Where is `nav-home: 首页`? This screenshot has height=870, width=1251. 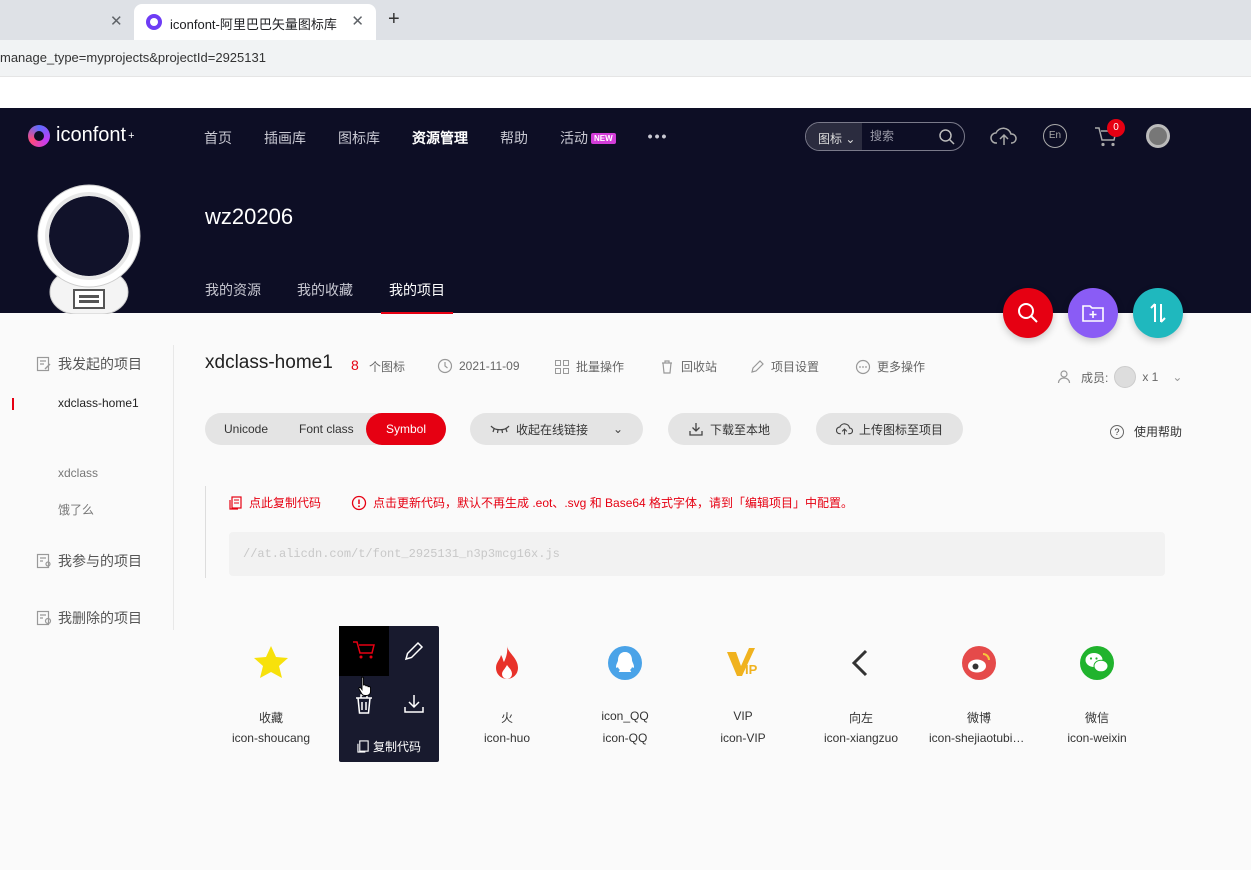 nav-home: 首页 is located at coordinates (218, 138).